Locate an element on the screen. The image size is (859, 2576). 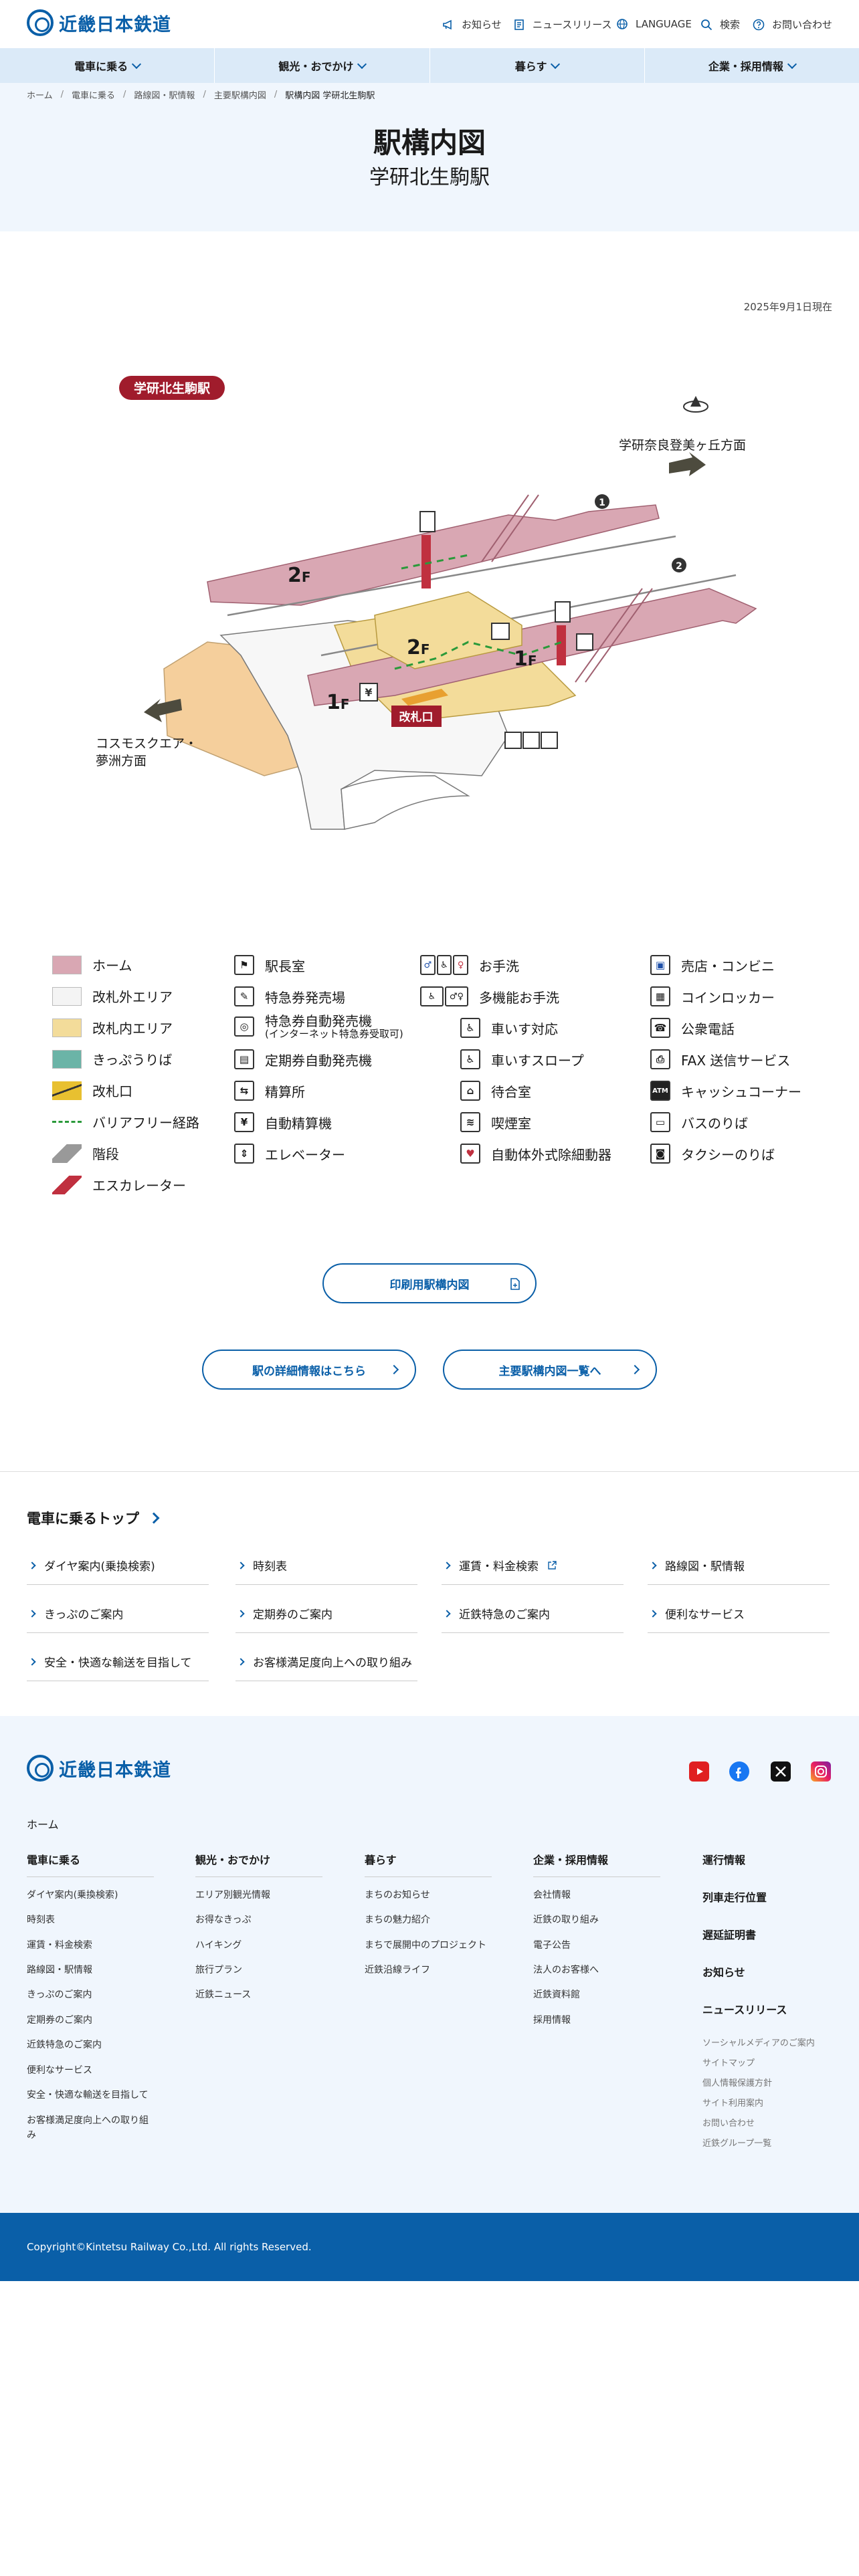
link-customer-satisfaction: お客様満足度向上への取り組み is located at coordinates (326, 1662).